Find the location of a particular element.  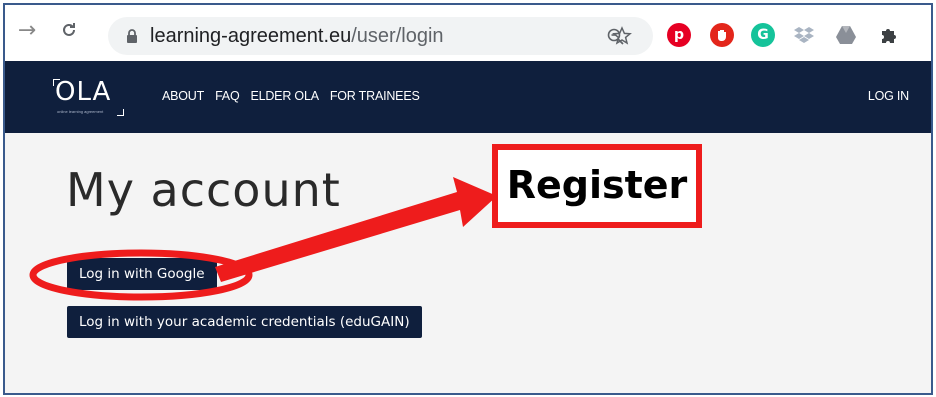

login-link: LOG IN is located at coordinates (888, 96).